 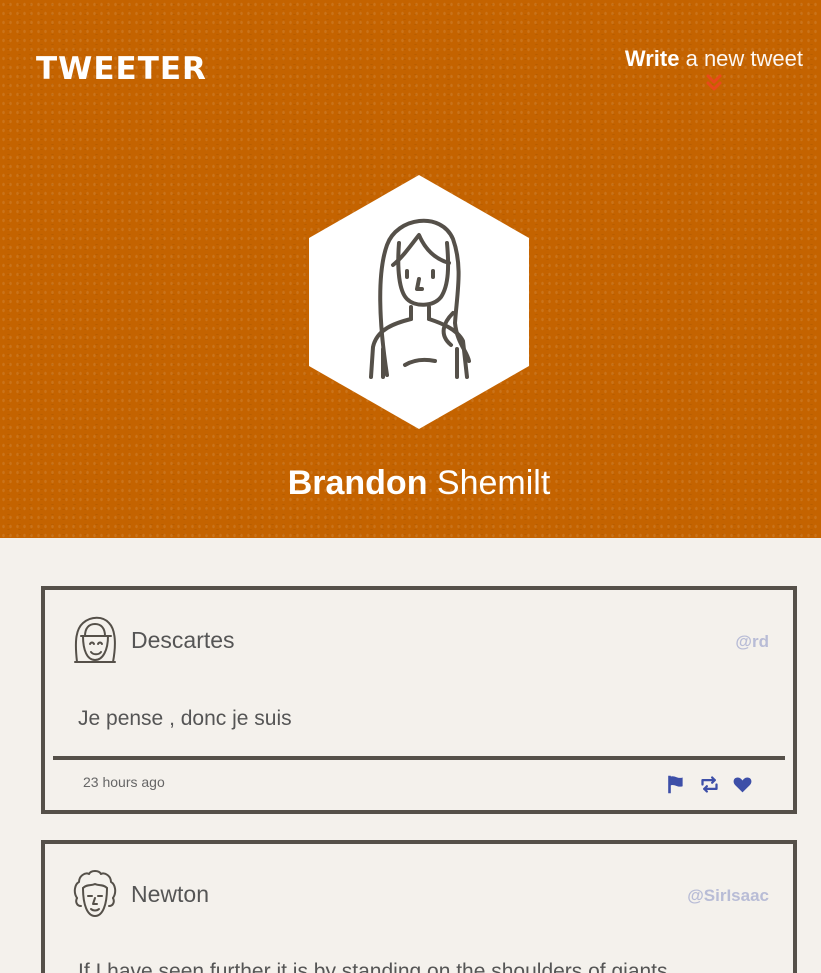 I want to click on tweet-author-name: Newton, so click(x=170, y=894).